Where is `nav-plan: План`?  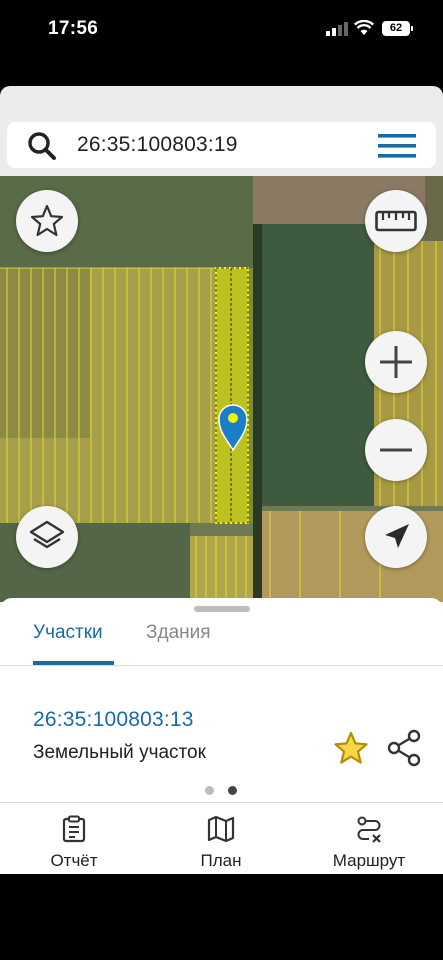
nav-plan: План is located at coordinates (221, 838).